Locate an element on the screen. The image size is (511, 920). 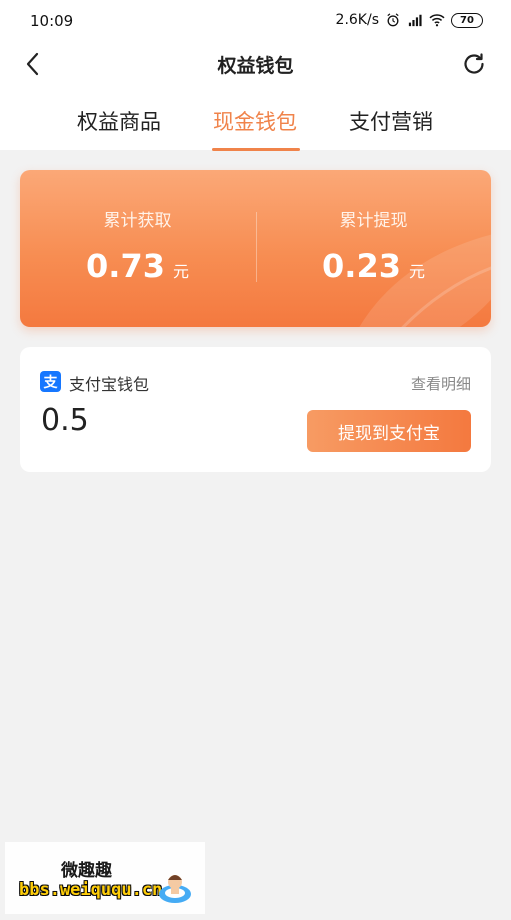
status-bar: 10:09 2.6K/s 70 is located at coordinates (255, 22).